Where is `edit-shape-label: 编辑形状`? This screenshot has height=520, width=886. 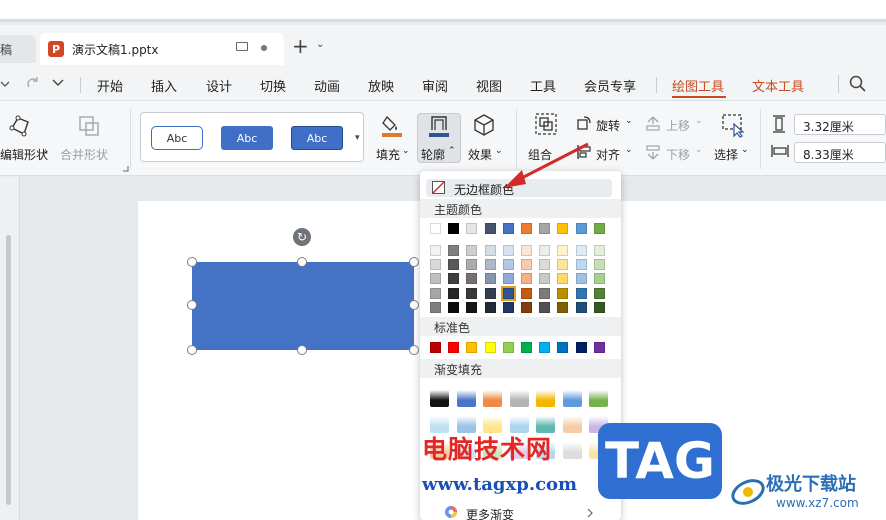 edit-shape-label: 编辑形状 is located at coordinates (24, 154).